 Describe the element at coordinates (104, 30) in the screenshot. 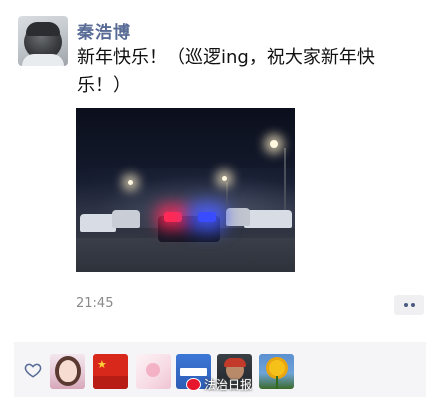

I see `author-name: 秦浩博` at that location.